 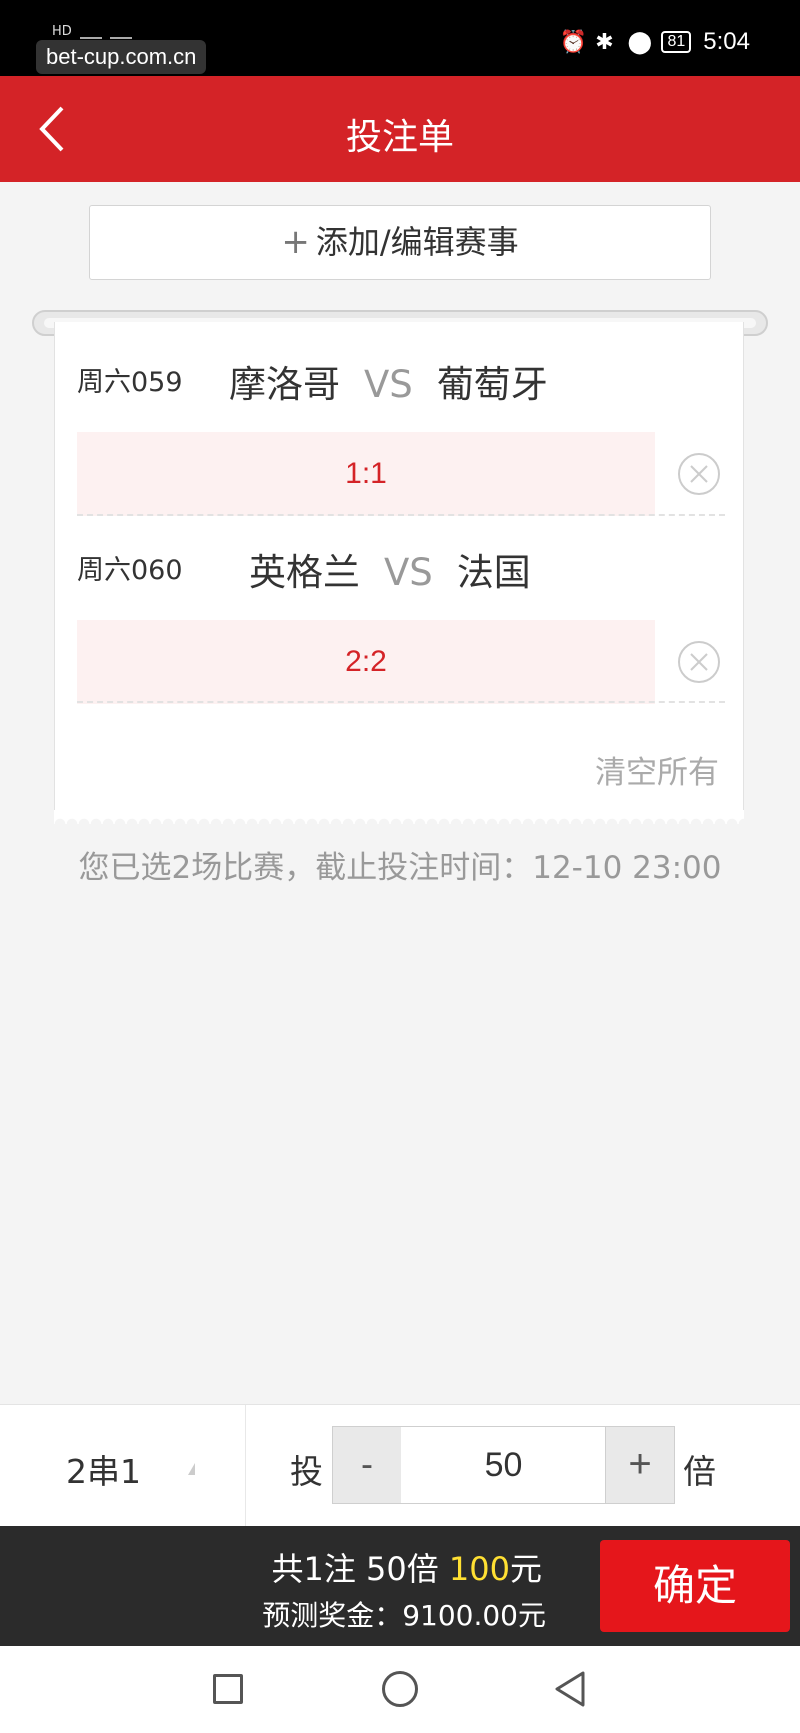 I want to click on decrease-multiple-button: -, so click(x=367, y=1465).